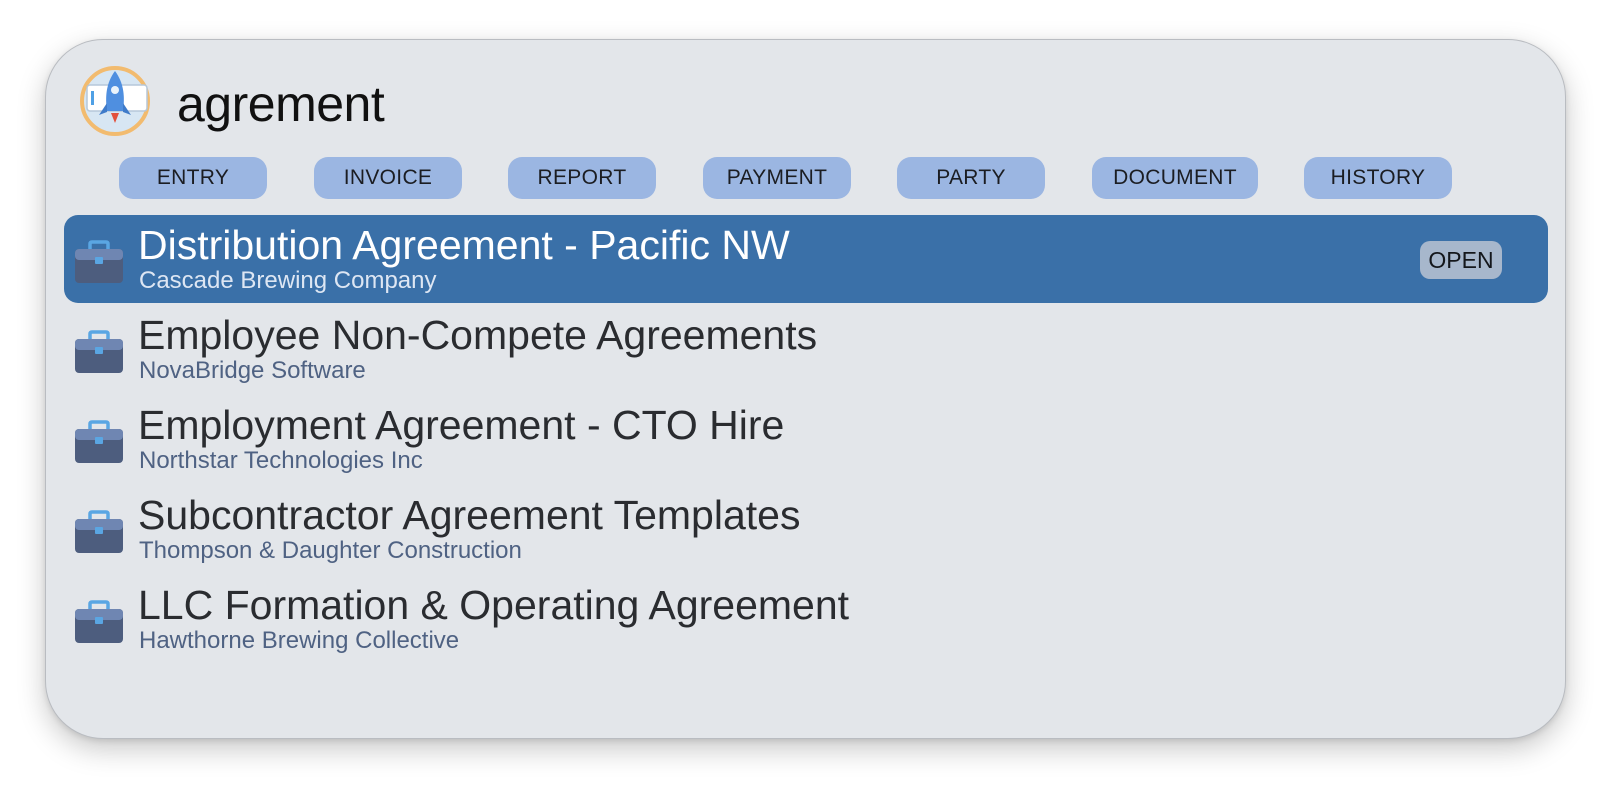 Image resolution: width=1612 pixels, height=794 pixels. I want to click on category-chip-payment: PAYMENT, so click(777, 178).